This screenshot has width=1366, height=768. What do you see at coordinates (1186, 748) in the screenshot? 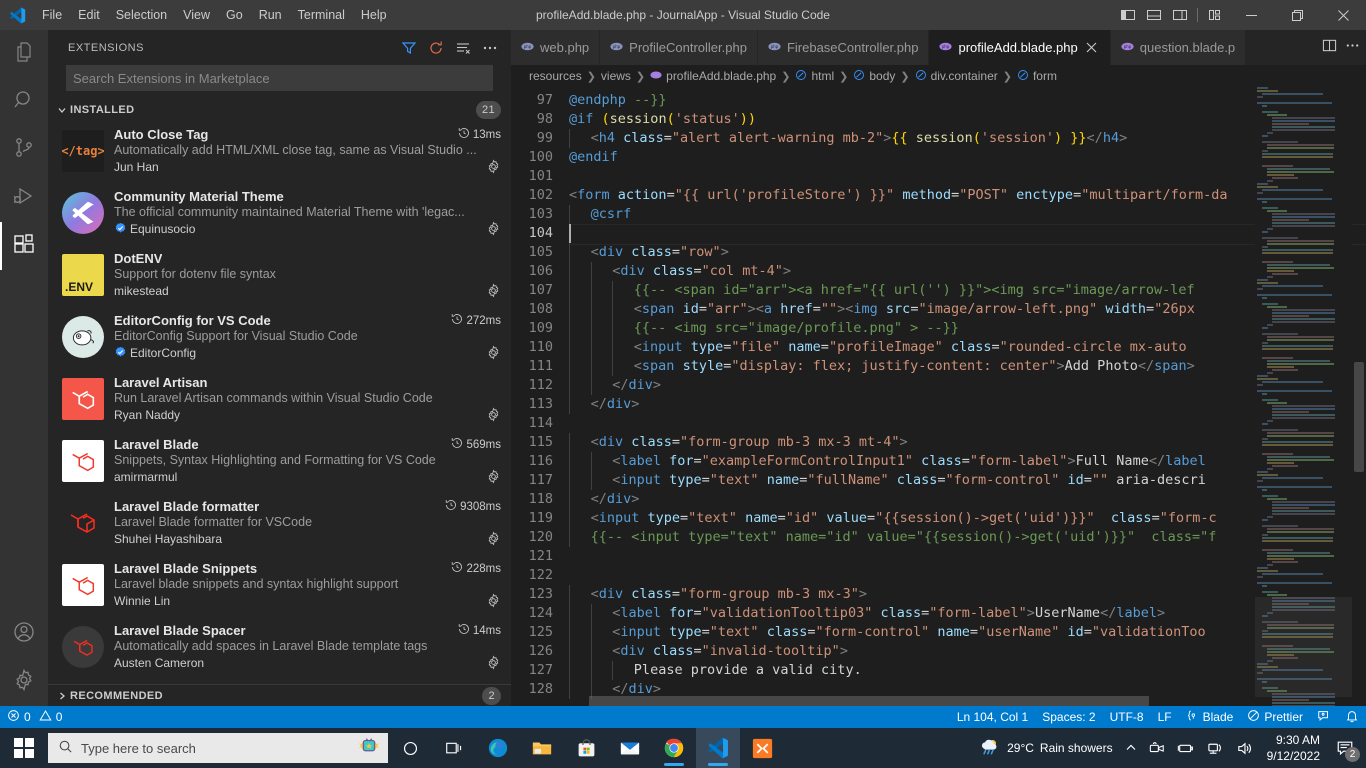
I see `battery-icon` at bounding box center [1186, 748].